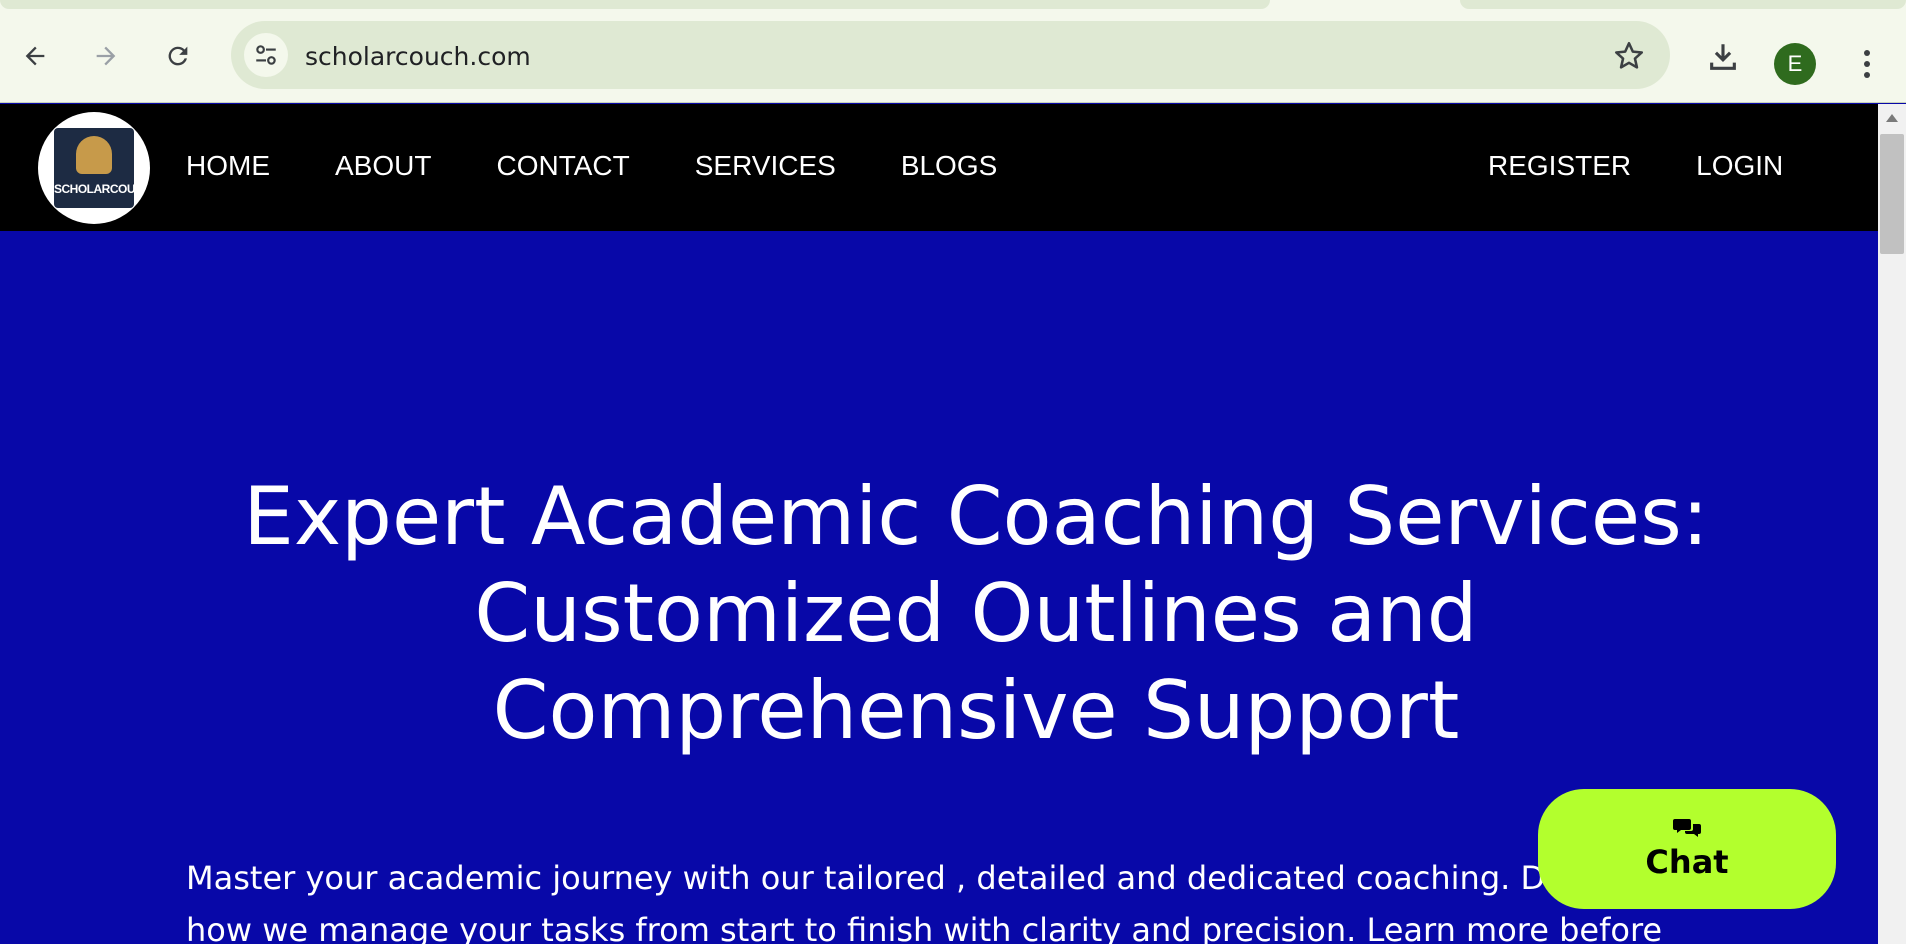  I want to click on nav-blogs: BLOGS, so click(949, 166).